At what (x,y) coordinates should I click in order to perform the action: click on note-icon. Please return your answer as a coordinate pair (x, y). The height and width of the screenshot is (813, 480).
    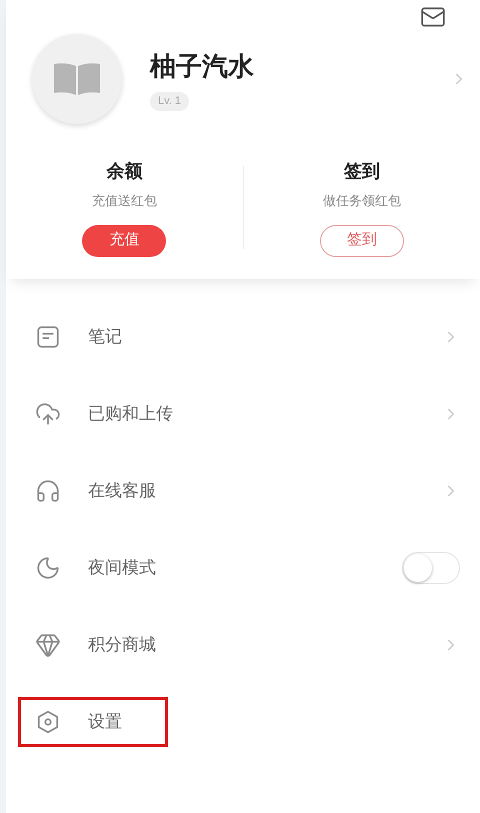
    Looking at the image, I should click on (48, 337).